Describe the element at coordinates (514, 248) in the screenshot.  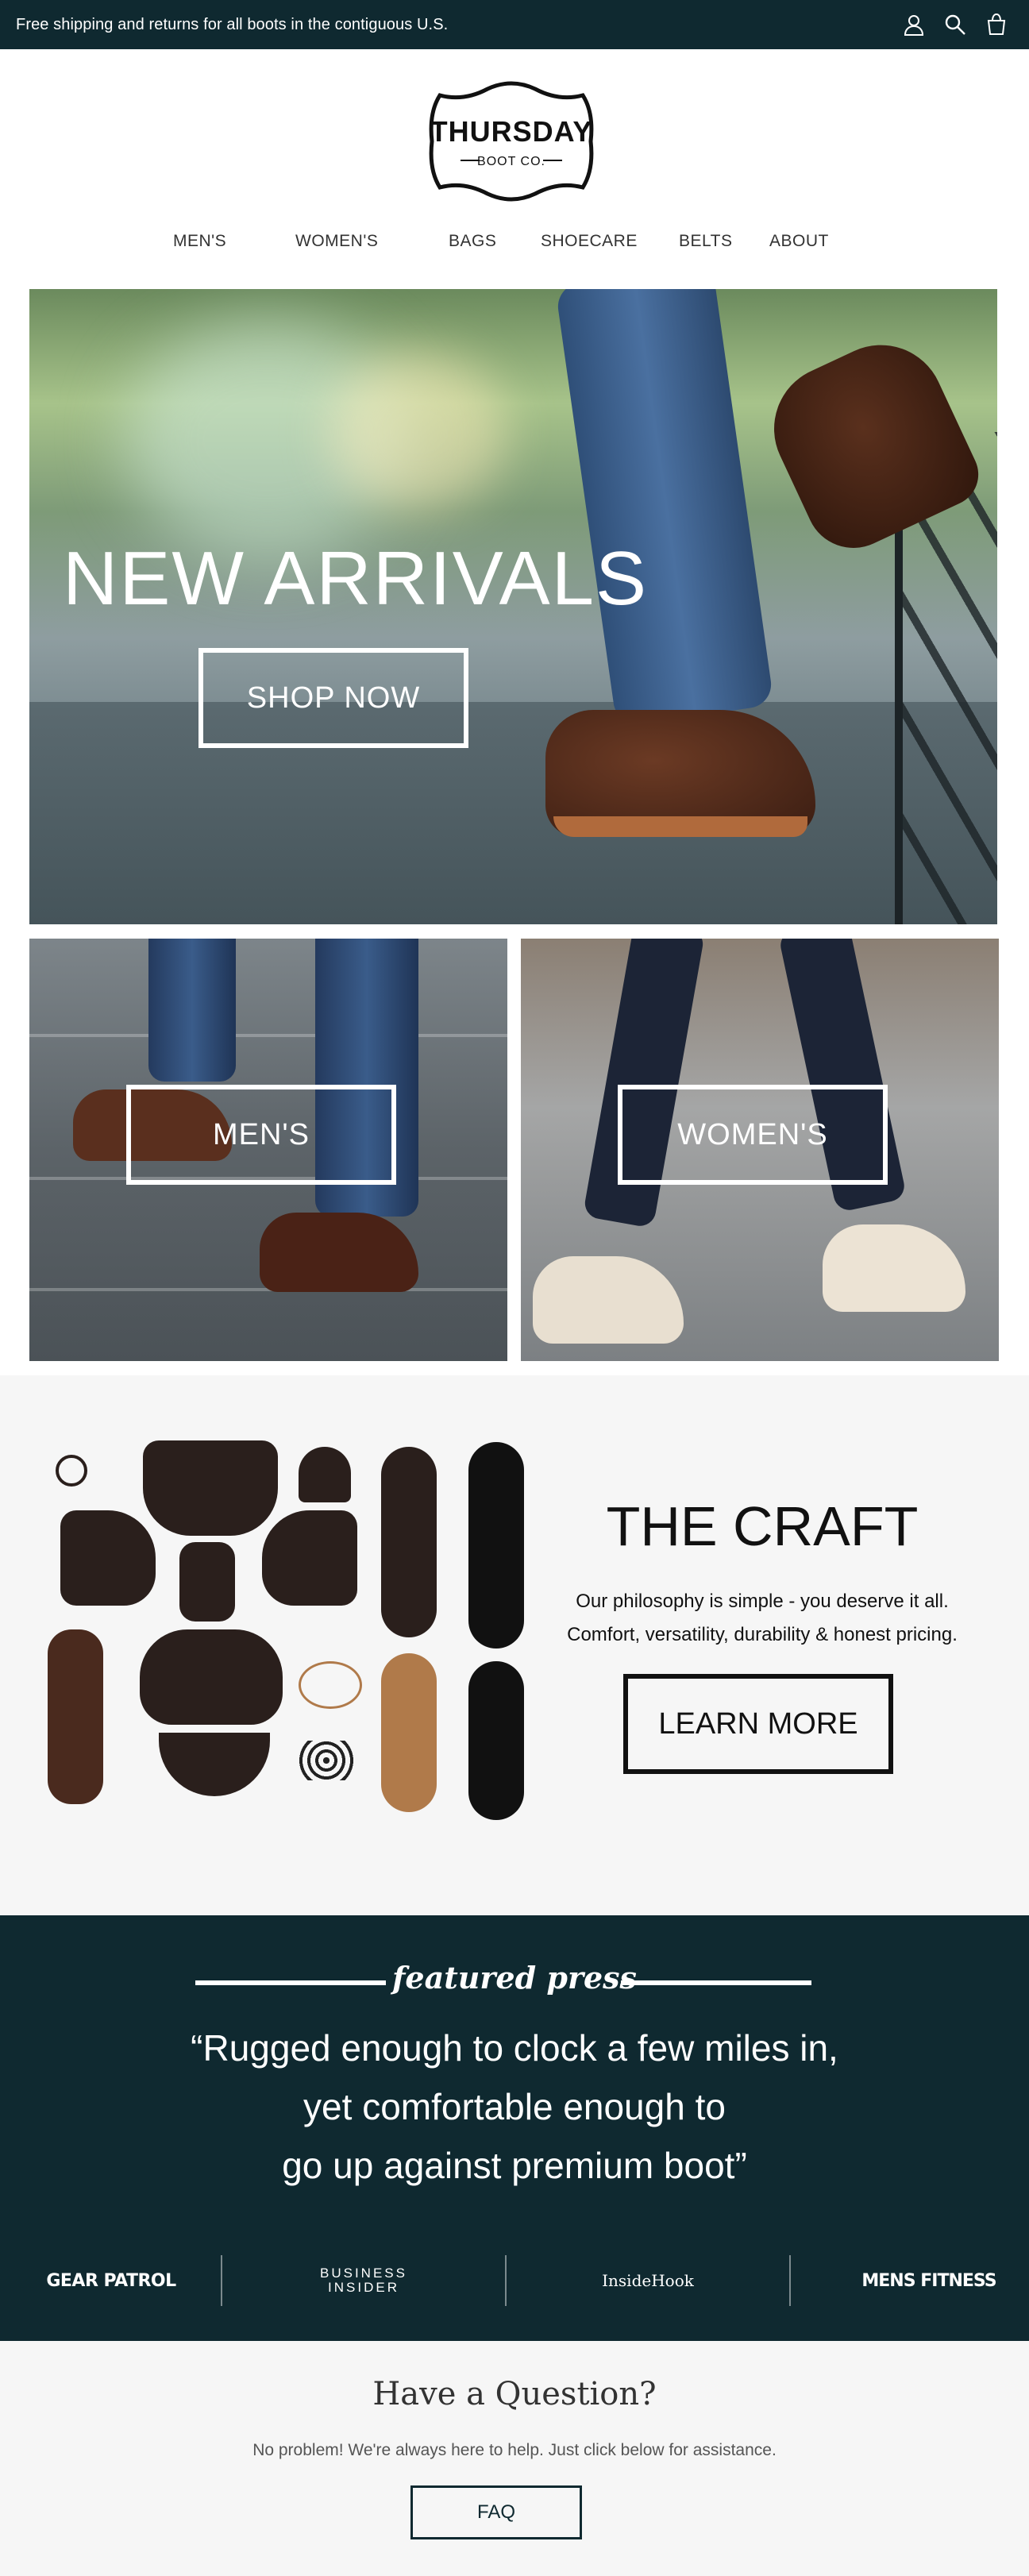
I see `main-nav: MEN'S WOMEN'S BAGS SHOECARE BELTS ABOUT` at that location.